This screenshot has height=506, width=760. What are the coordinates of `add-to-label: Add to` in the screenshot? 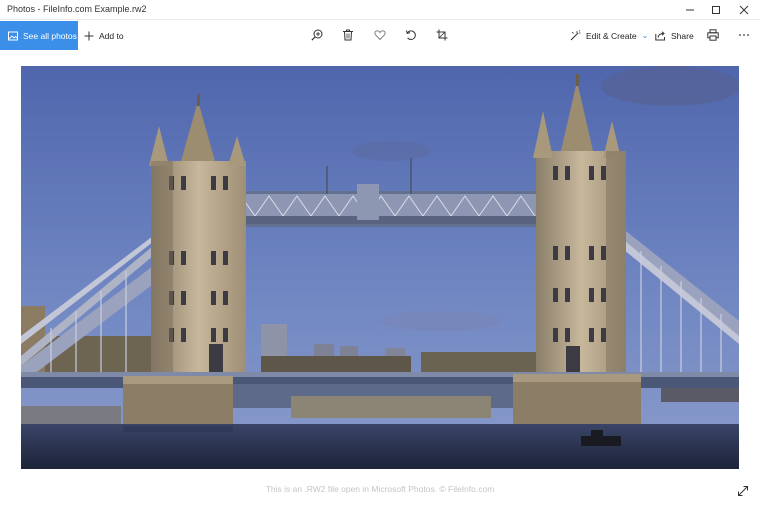 It's located at (111, 35).